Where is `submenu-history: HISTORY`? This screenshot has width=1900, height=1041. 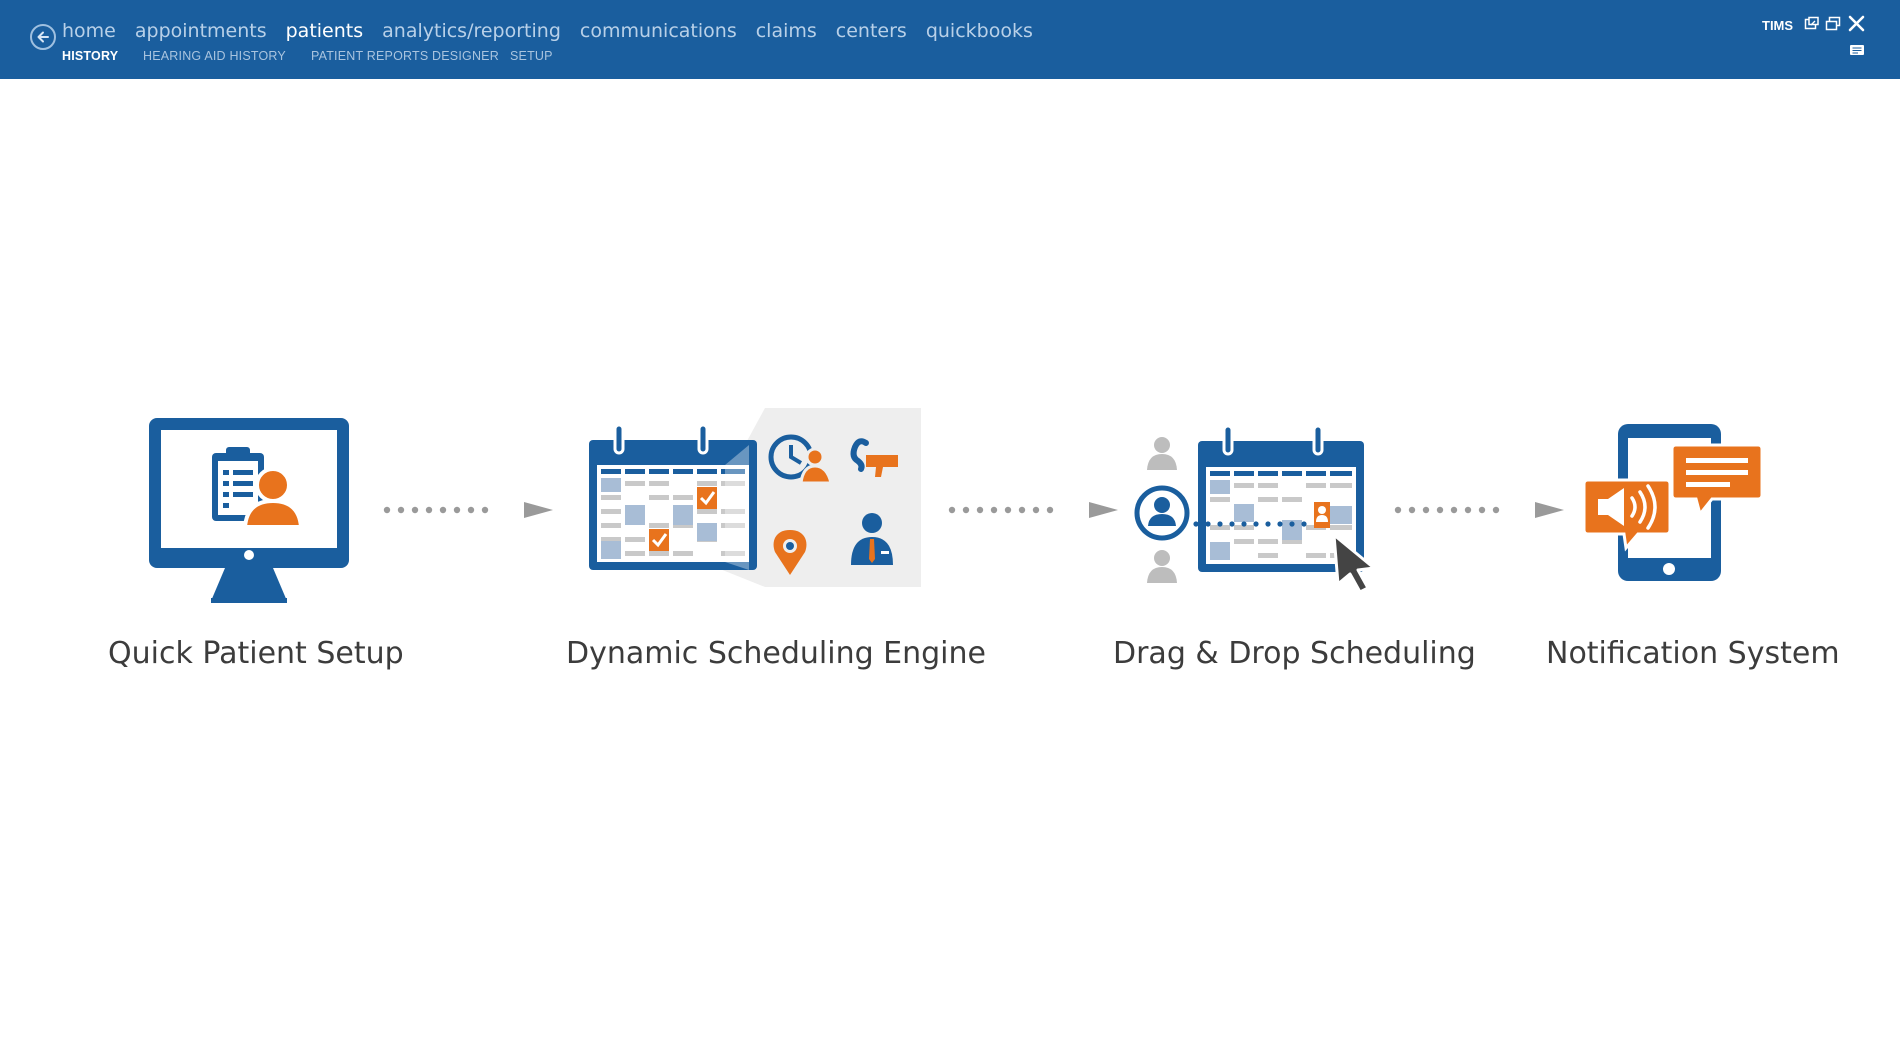
submenu-history: HISTORY is located at coordinates (90, 56).